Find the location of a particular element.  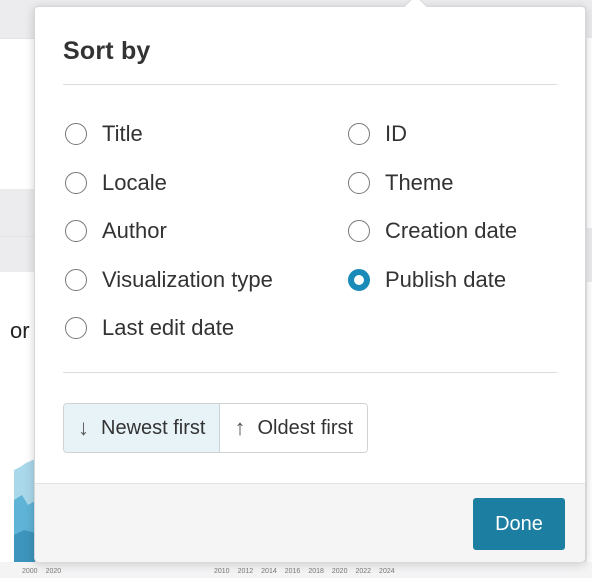

sort-option-visualization-type: Visualization type is located at coordinates (169, 280).